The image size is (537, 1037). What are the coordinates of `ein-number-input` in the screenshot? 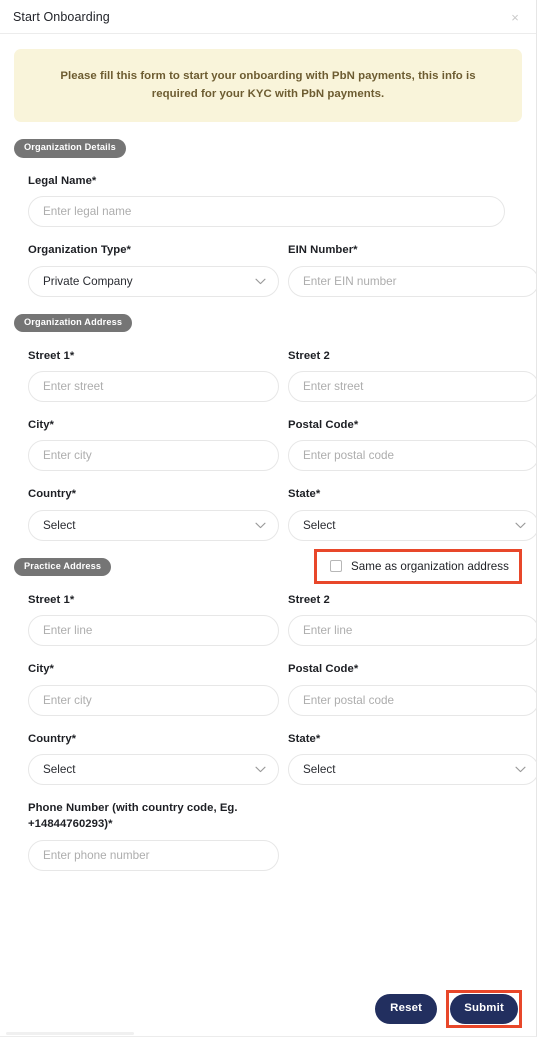 It's located at (412, 281).